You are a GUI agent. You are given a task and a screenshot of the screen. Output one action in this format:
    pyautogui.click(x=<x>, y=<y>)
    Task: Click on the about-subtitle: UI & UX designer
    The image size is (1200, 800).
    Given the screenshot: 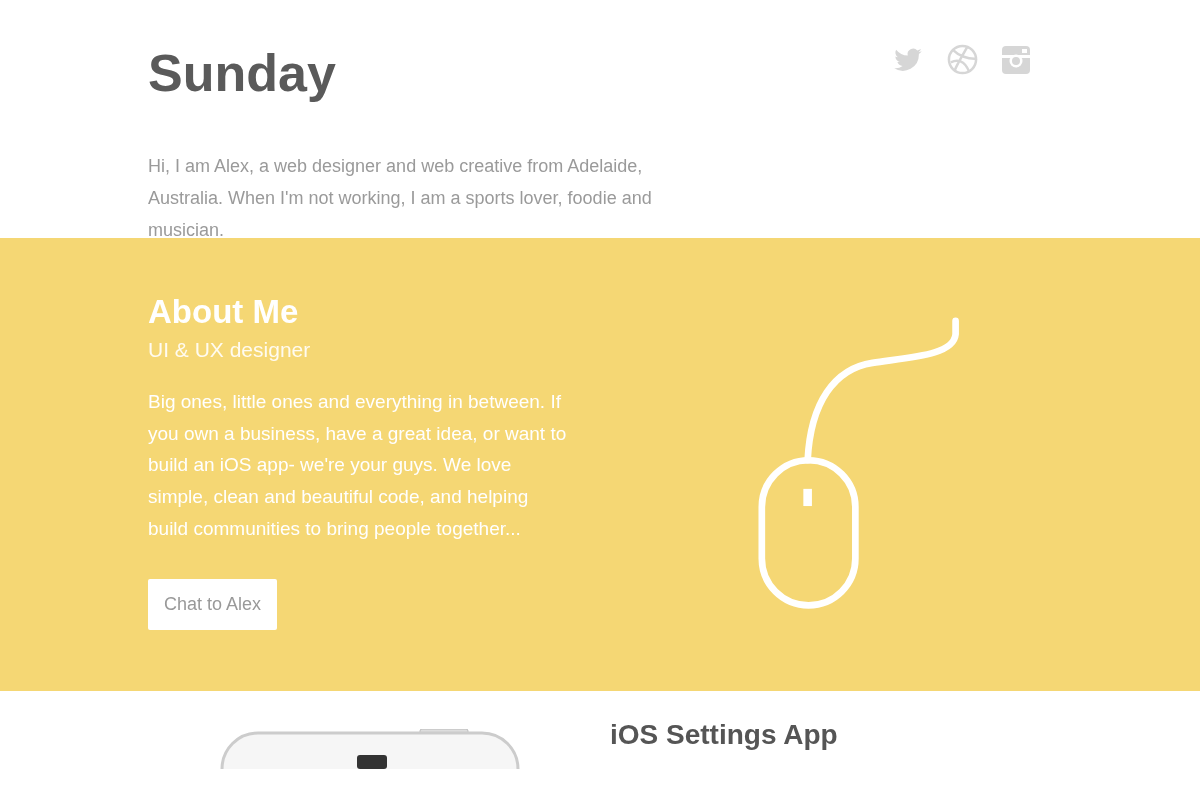 What is the action you would take?
    pyautogui.click(x=230, y=350)
    